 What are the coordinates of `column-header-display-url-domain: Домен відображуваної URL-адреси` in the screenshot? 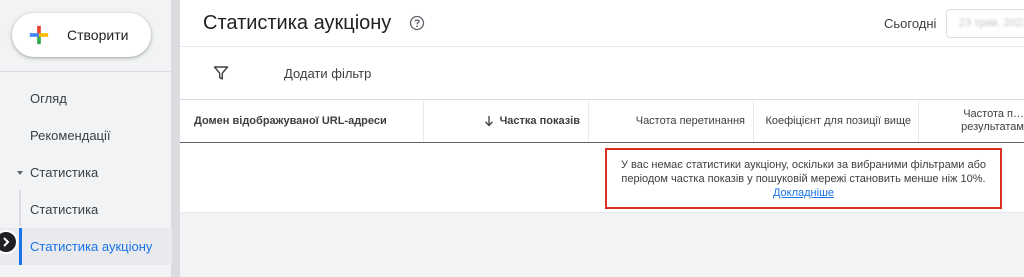 It's located at (306, 121).